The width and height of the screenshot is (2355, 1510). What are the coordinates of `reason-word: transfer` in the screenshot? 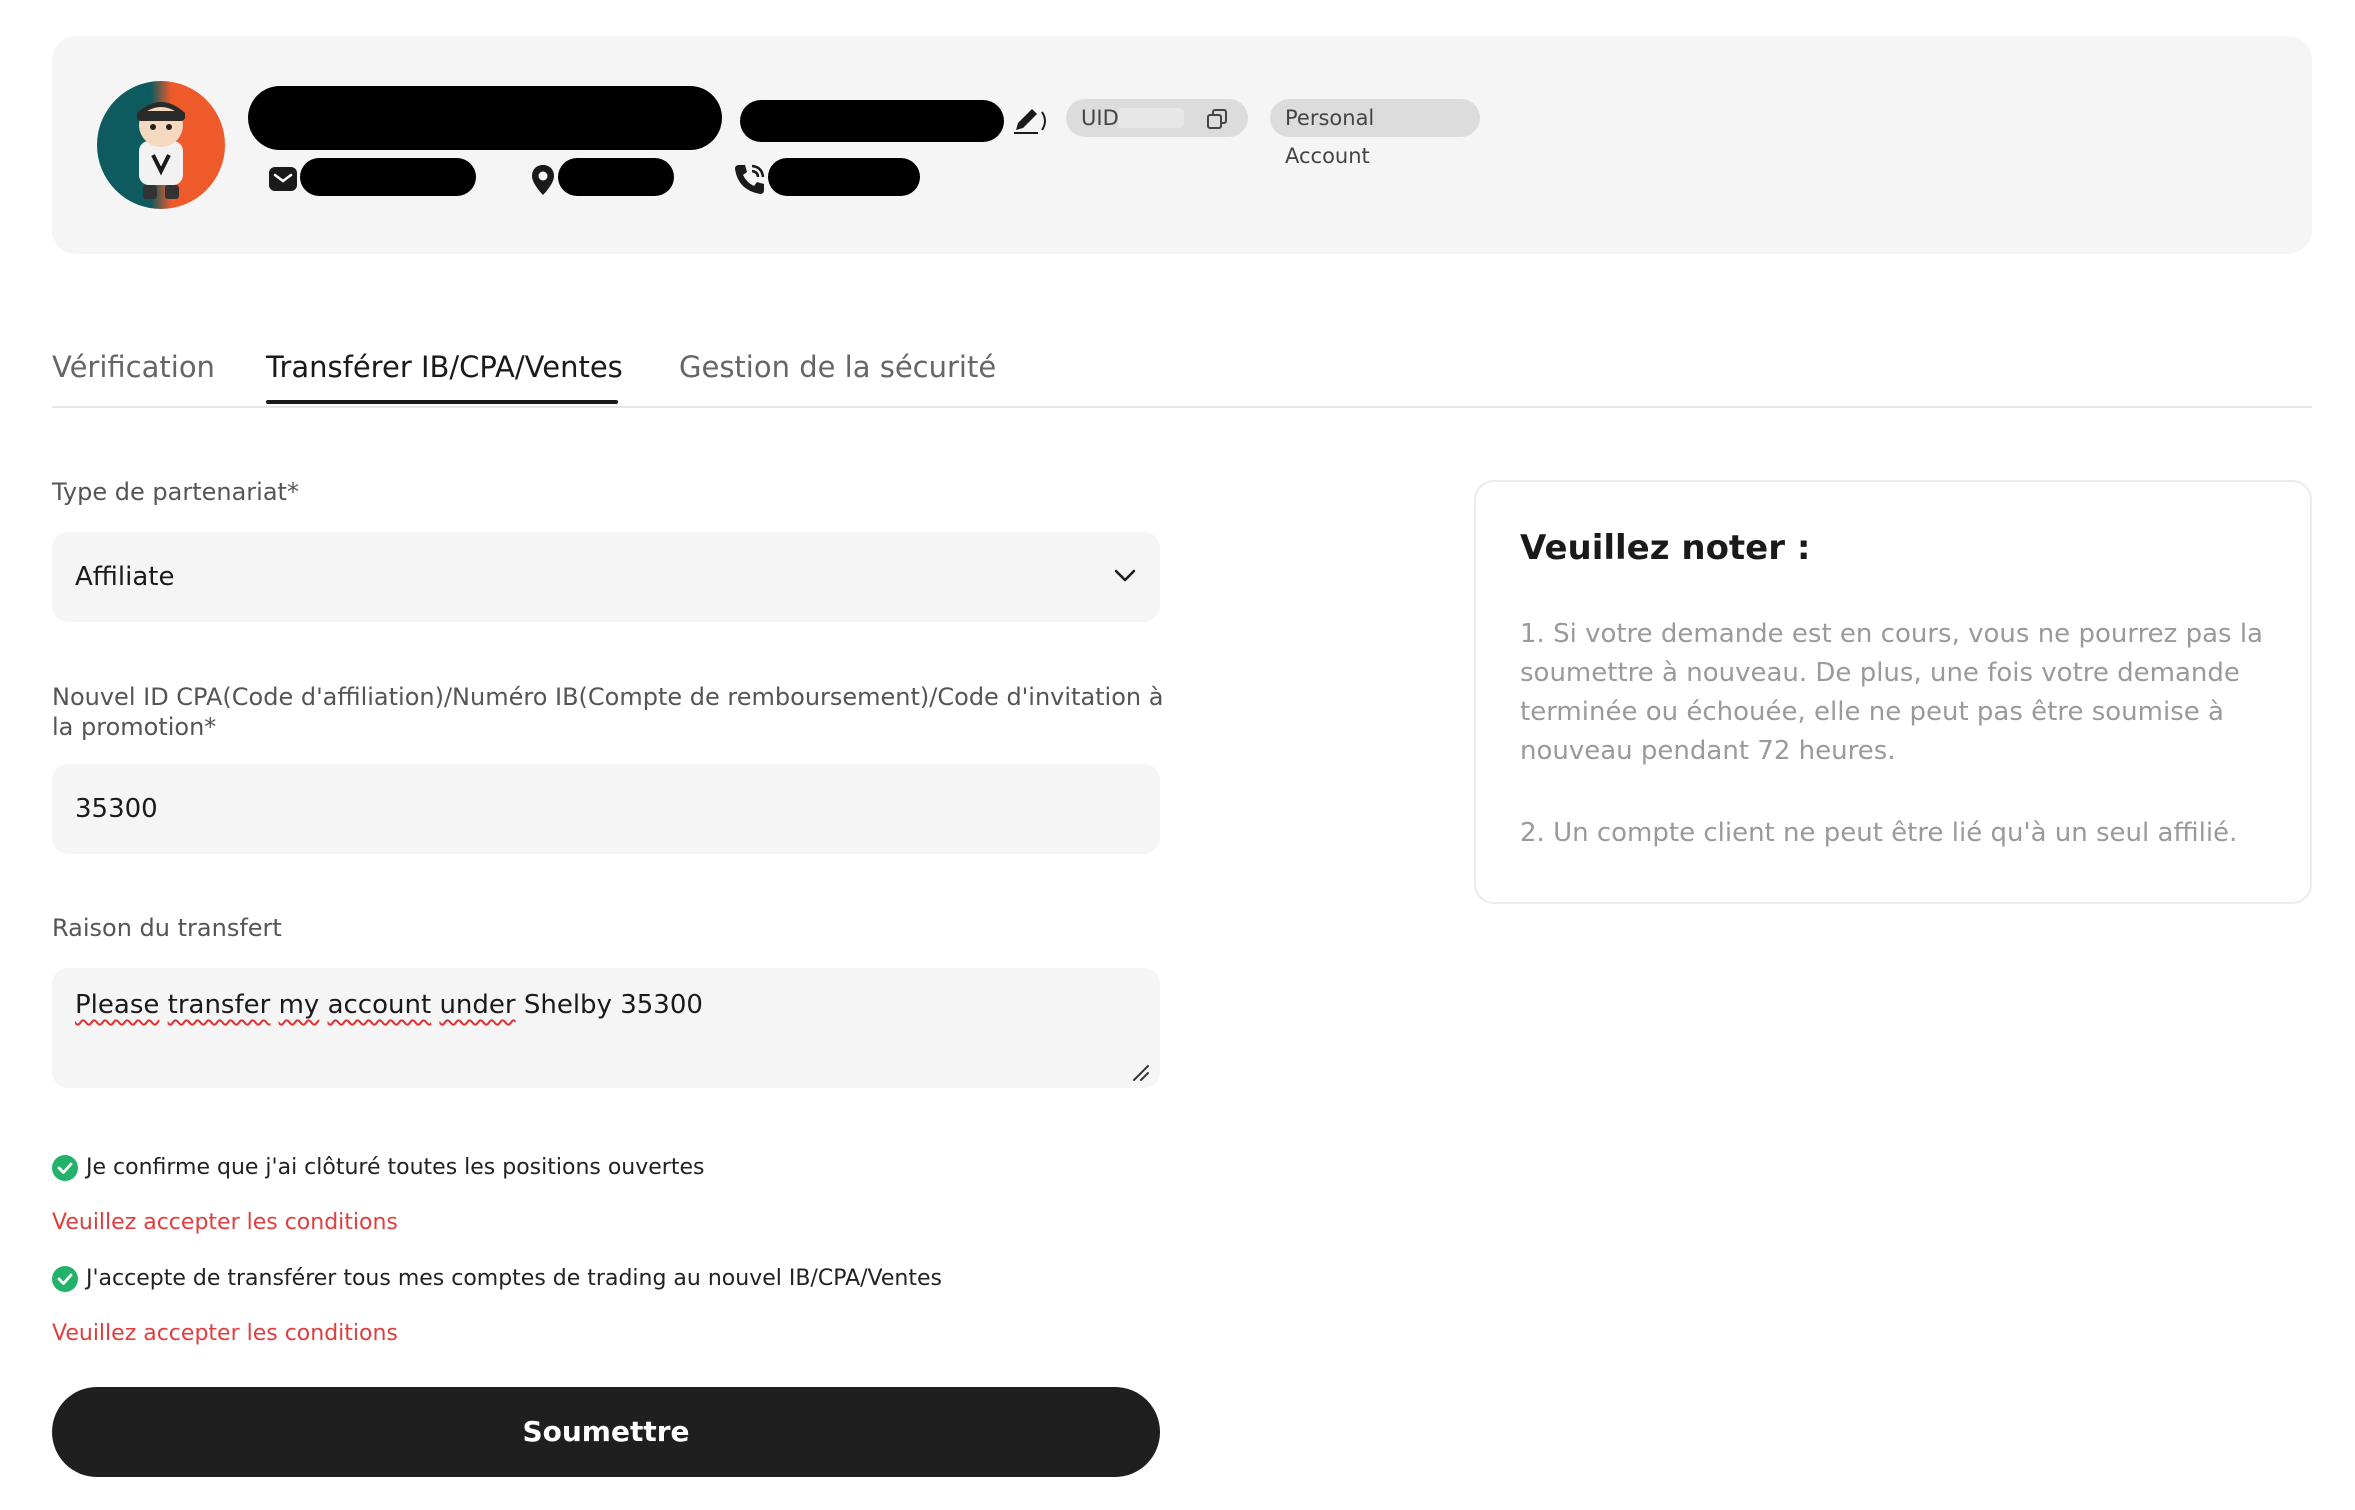 It's located at (219, 1005).